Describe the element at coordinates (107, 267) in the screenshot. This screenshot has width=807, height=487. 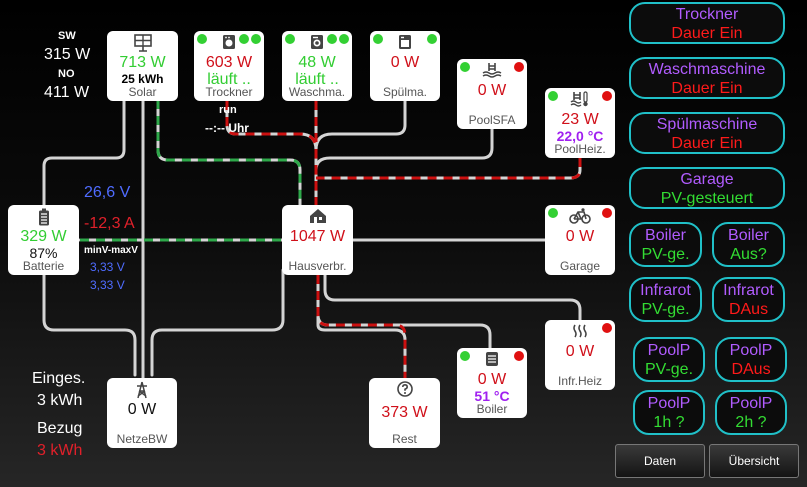
I see `battery-min-voltage: 3,33 V` at that location.